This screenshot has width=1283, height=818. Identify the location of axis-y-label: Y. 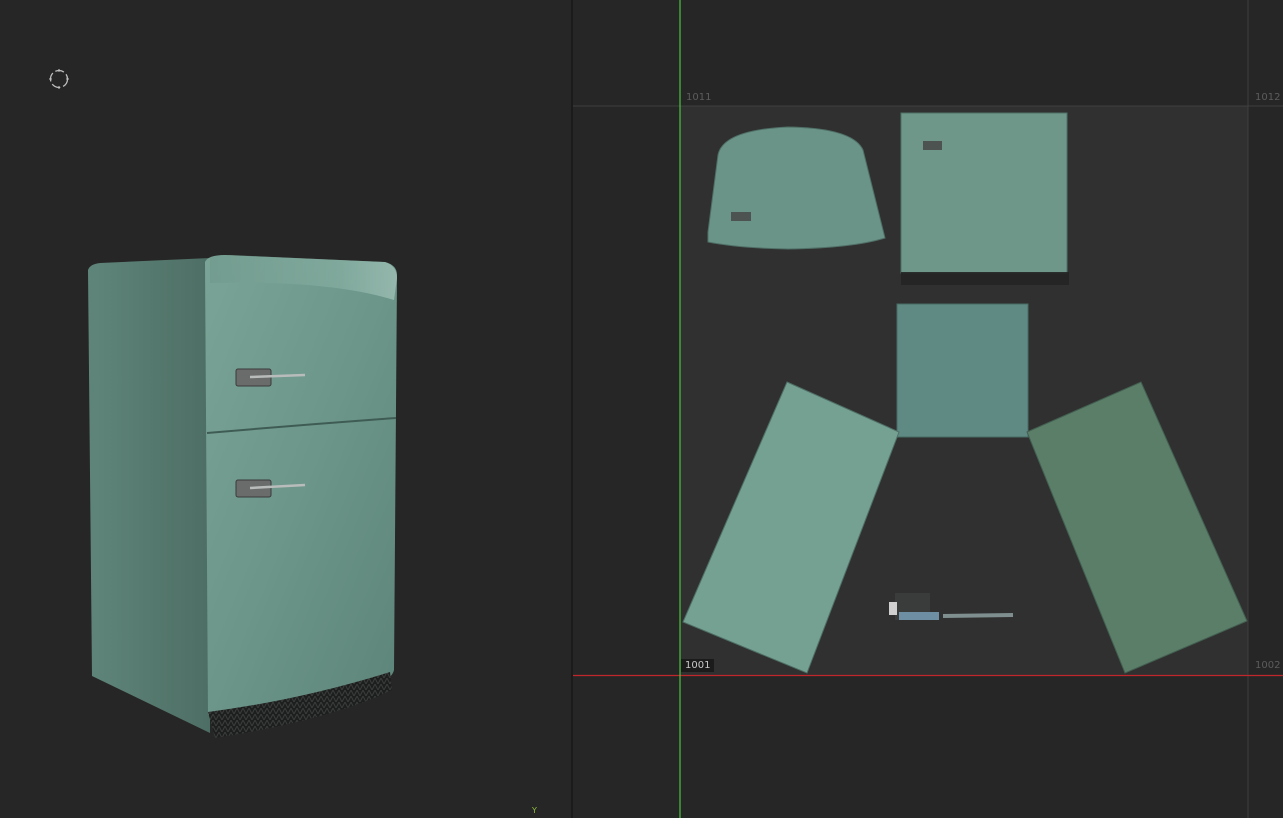
(534, 810).